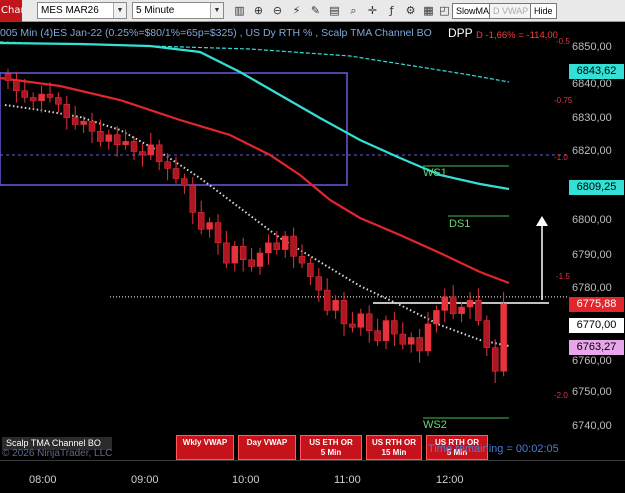  Describe the element at coordinates (517, 35) in the screenshot. I see `daily-change-label: D -1,66% = -114,00` at that location.